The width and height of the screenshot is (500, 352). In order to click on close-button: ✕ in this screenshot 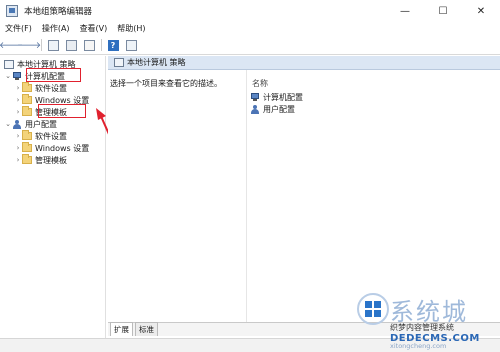, I will do `click(481, 11)`.